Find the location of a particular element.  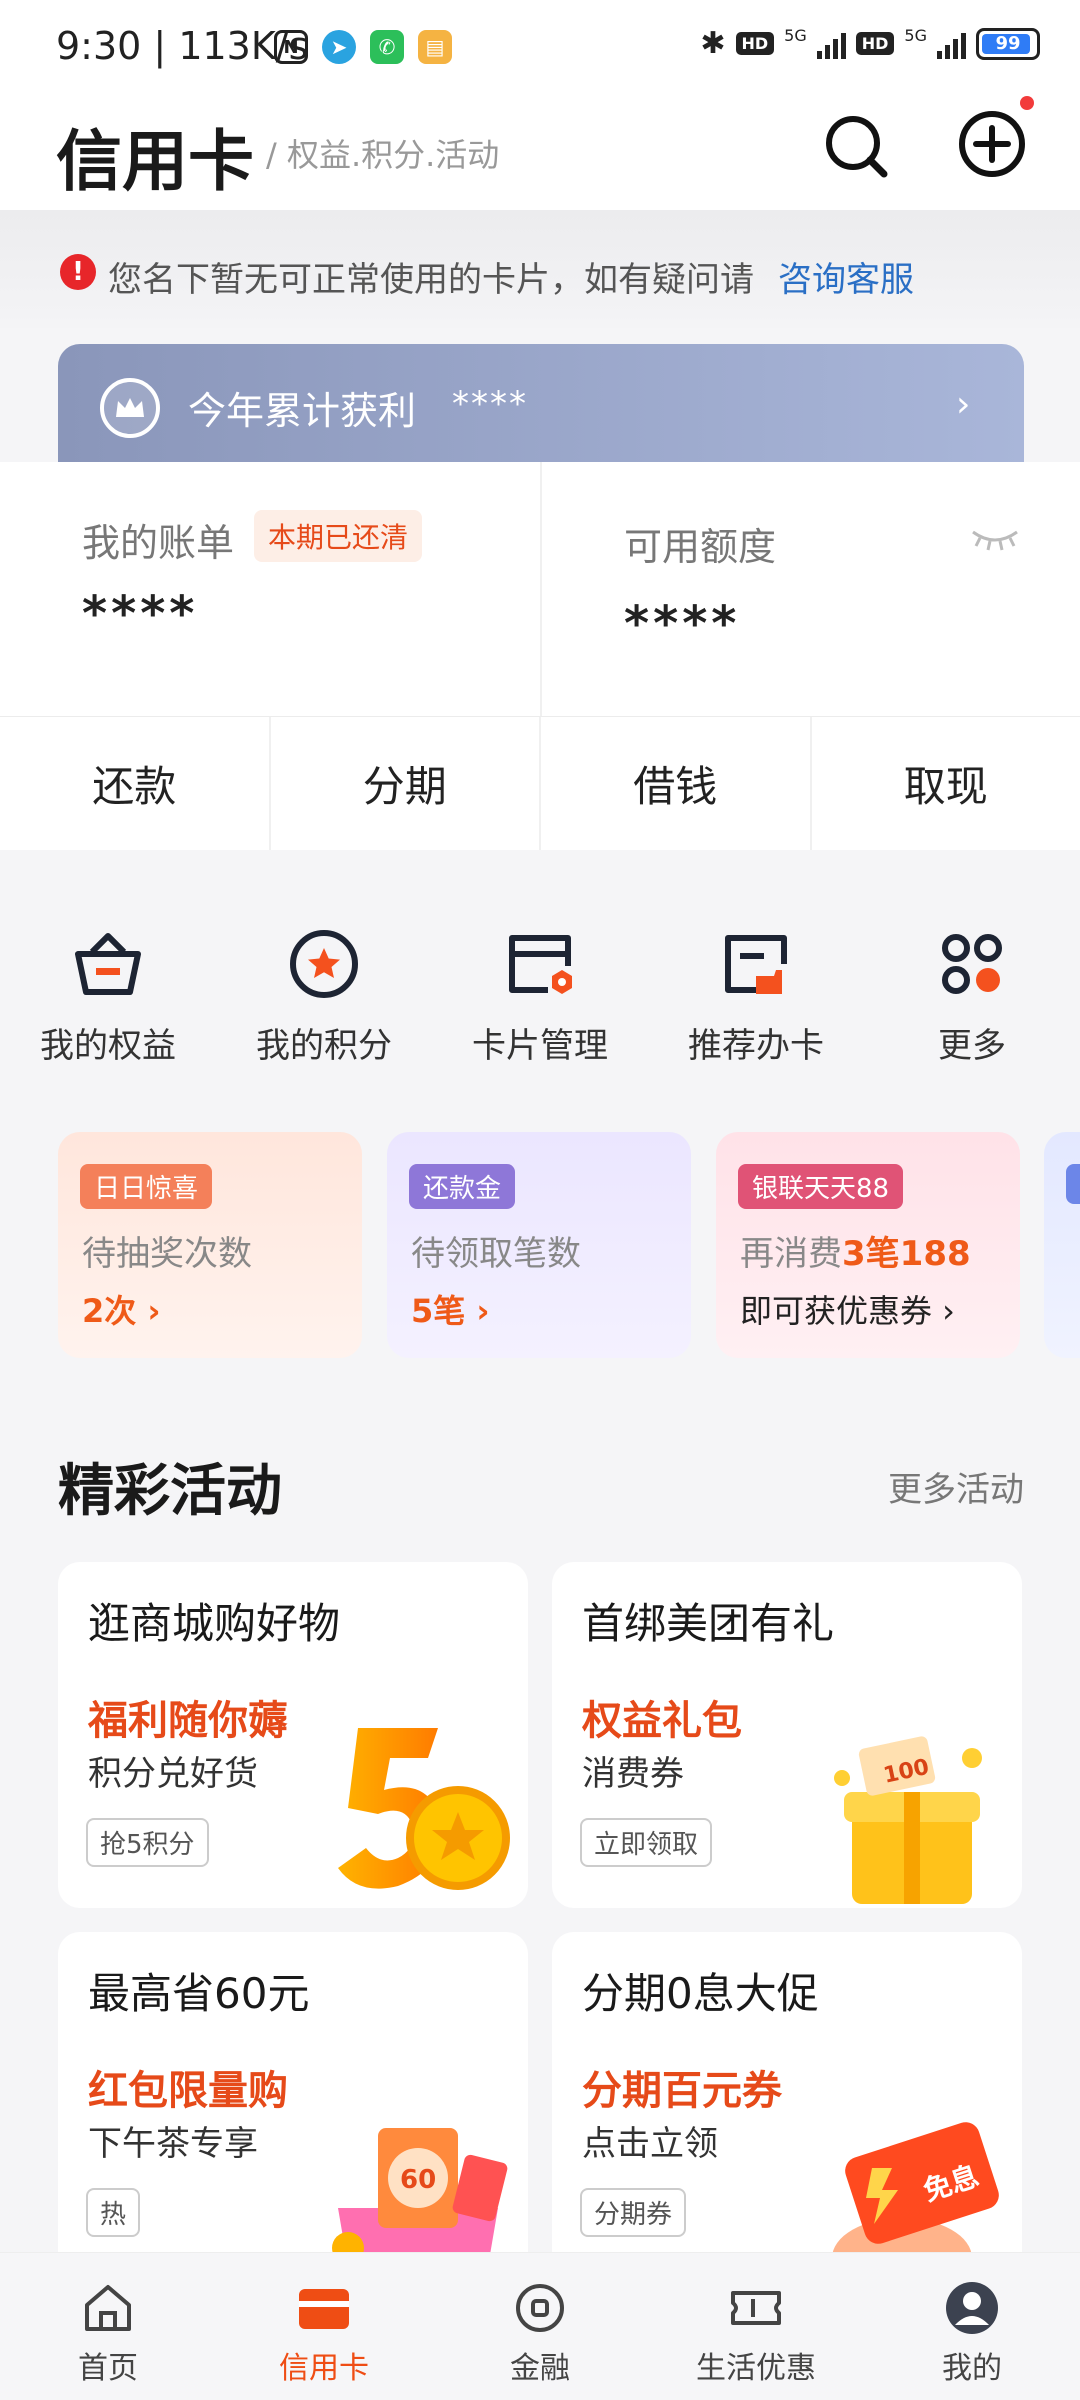

bluetooth-icon: ✱ is located at coordinates (713, 43).